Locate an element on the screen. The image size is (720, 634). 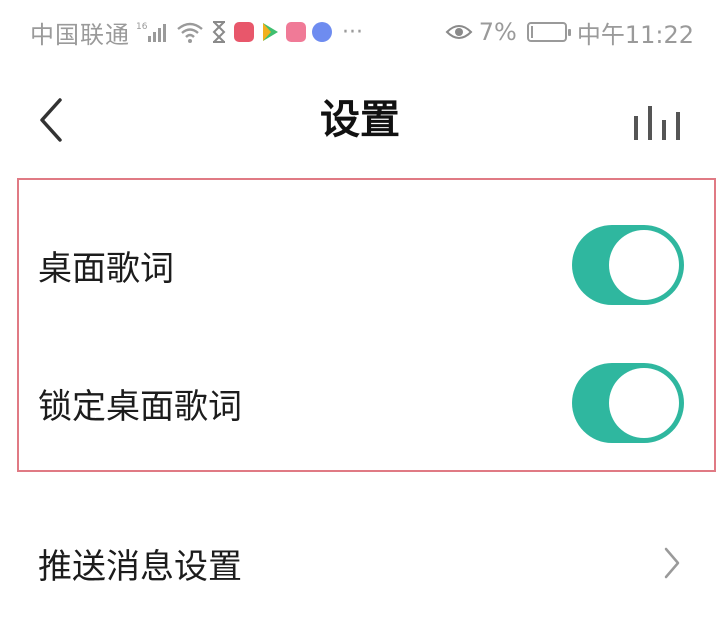
wifi-icon is located at coordinates (190, 32).